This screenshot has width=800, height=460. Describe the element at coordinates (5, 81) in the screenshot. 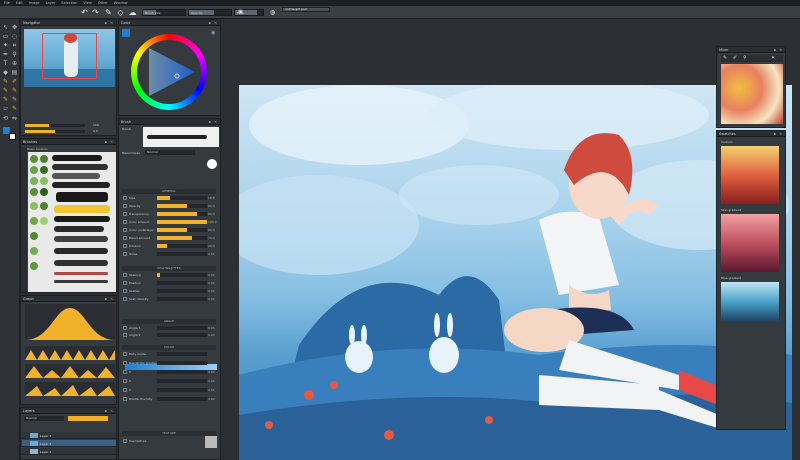

I see `brush-tool-icon: ✎` at that location.